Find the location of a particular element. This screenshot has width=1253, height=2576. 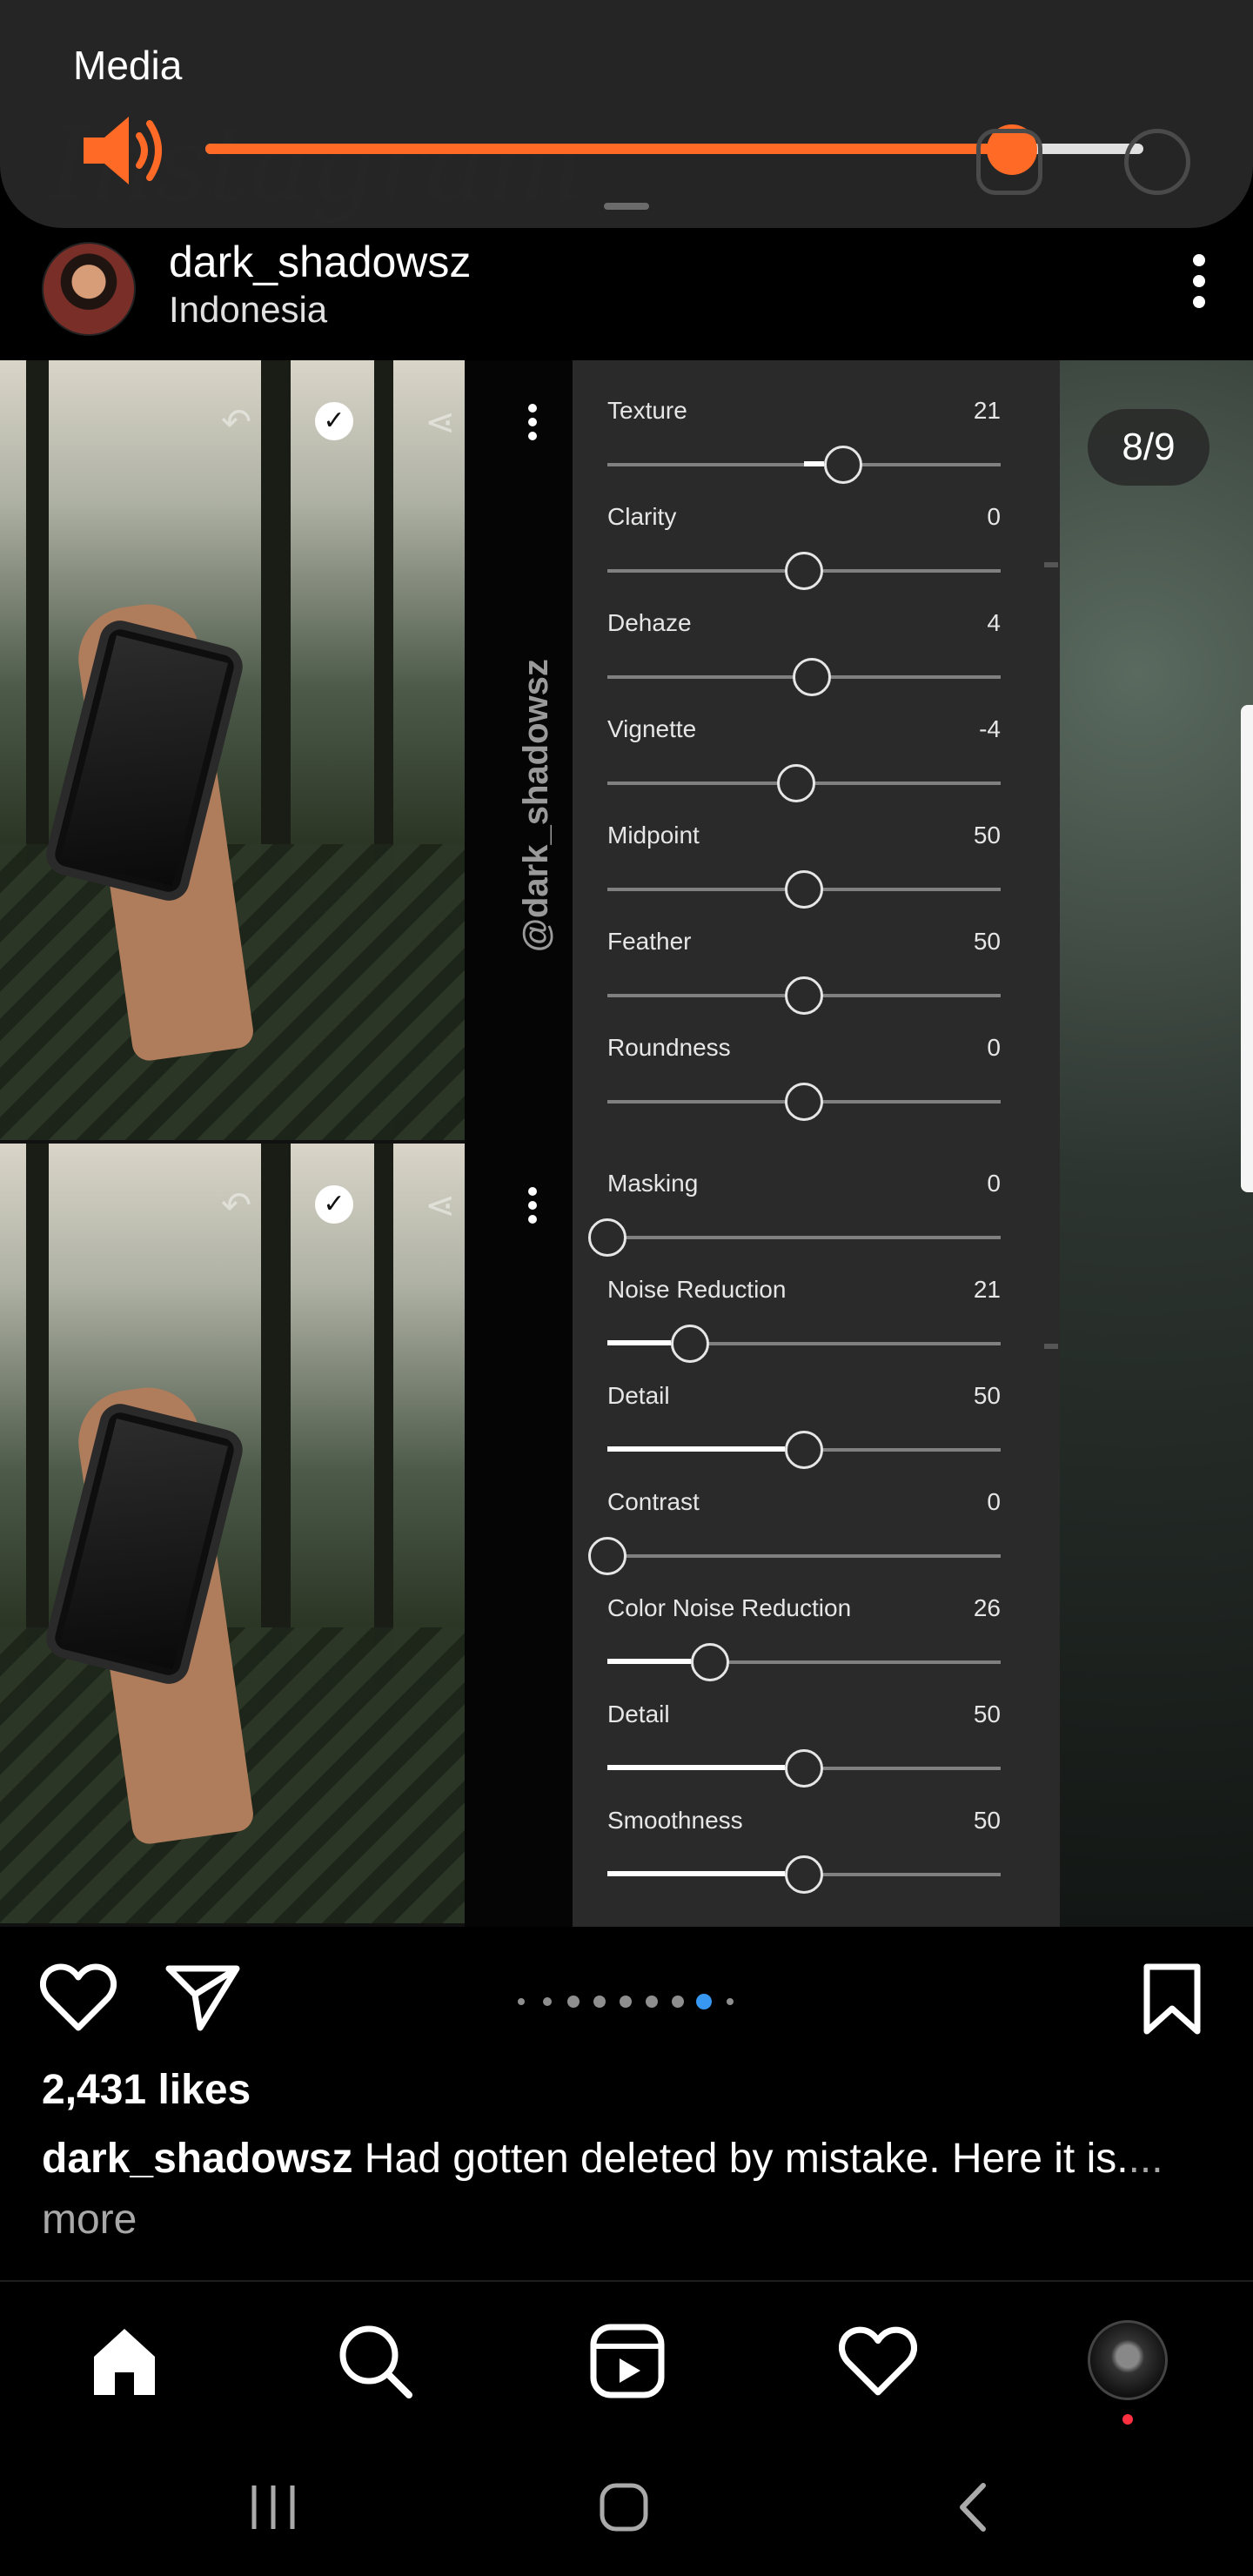

slider-roundness: Roundness 0 is located at coordinates (804, 1068).